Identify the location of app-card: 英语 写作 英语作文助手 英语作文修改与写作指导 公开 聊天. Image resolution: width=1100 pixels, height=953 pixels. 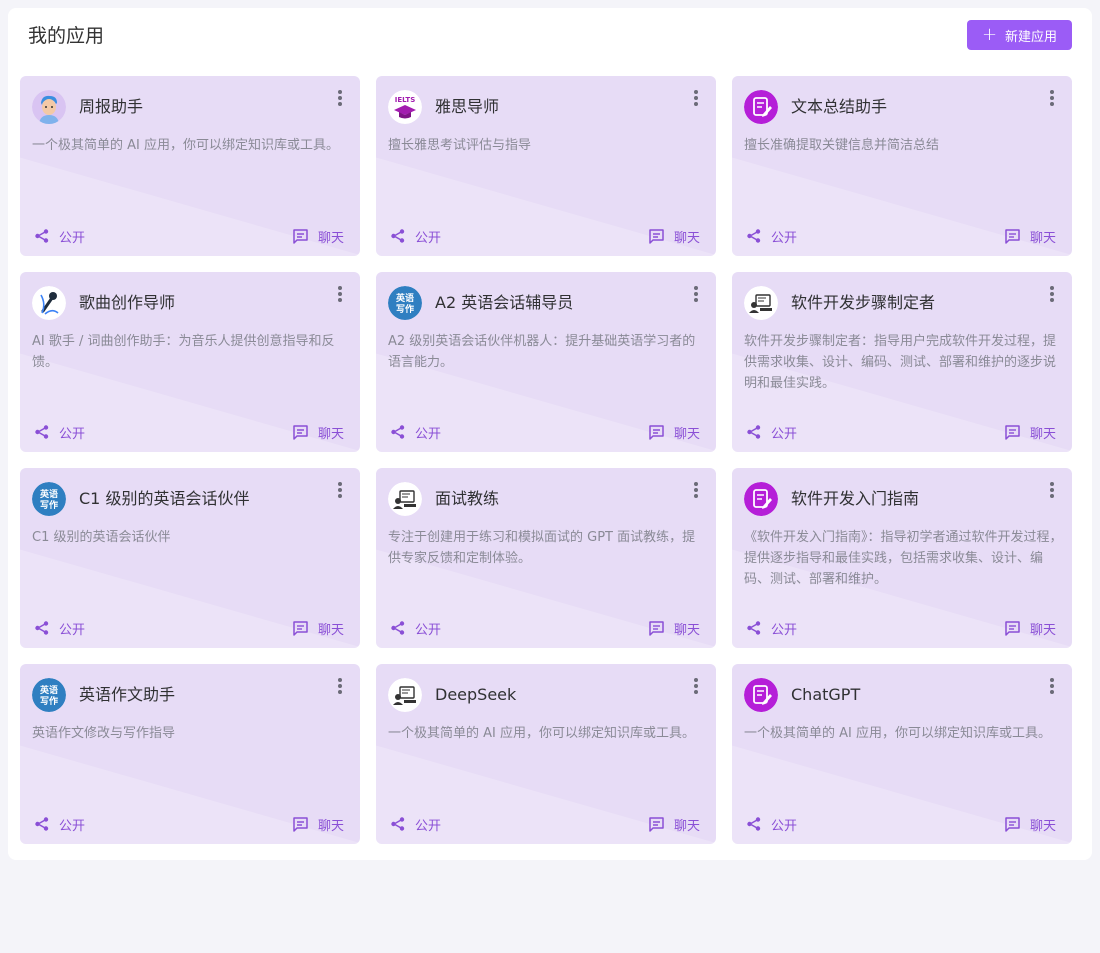
(190, 754).